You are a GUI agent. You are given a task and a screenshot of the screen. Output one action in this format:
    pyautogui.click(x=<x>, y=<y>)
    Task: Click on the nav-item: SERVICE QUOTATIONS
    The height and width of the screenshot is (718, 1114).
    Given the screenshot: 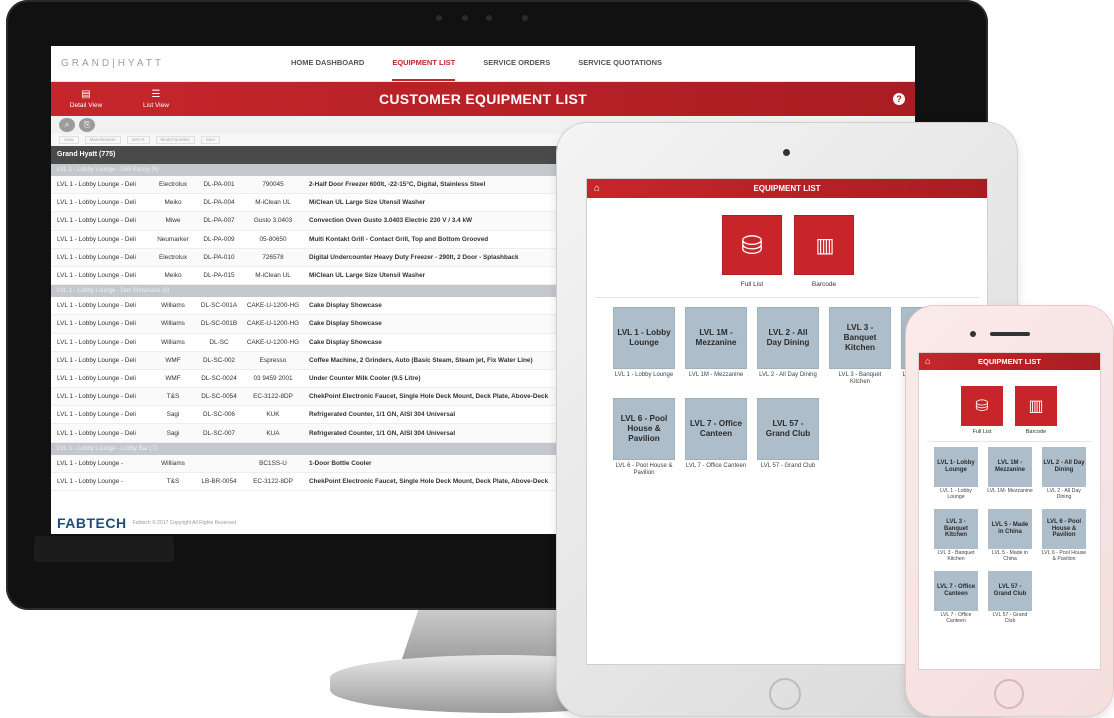 What is the action you would take?
    pyautogui.click(x=620, y=63)
    